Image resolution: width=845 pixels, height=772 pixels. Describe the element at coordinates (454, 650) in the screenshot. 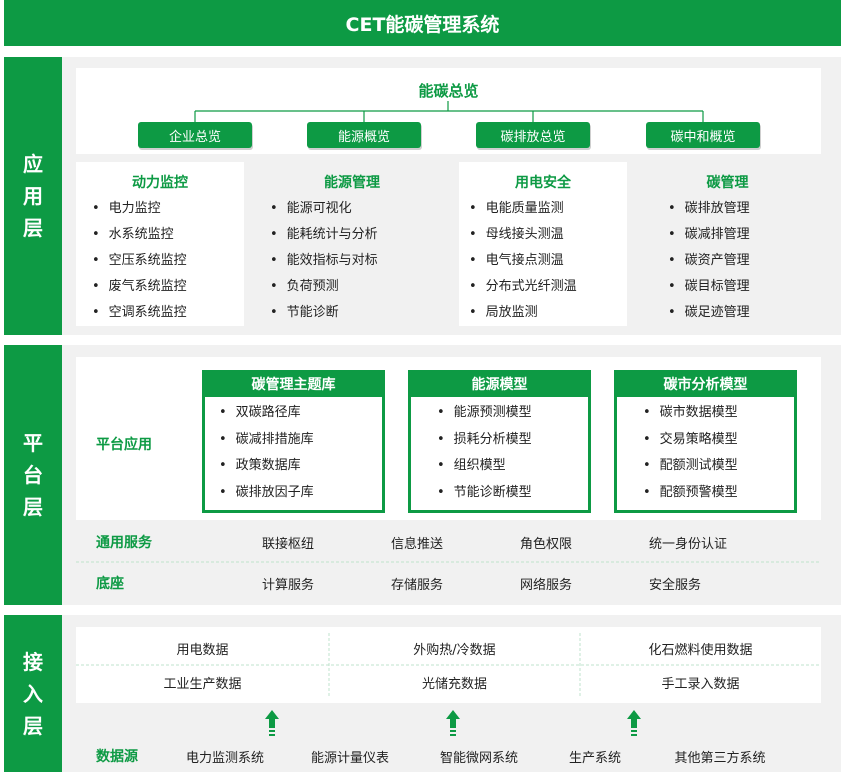

I see `data-type-heat-cold: 外购热/冷数据` at that location.